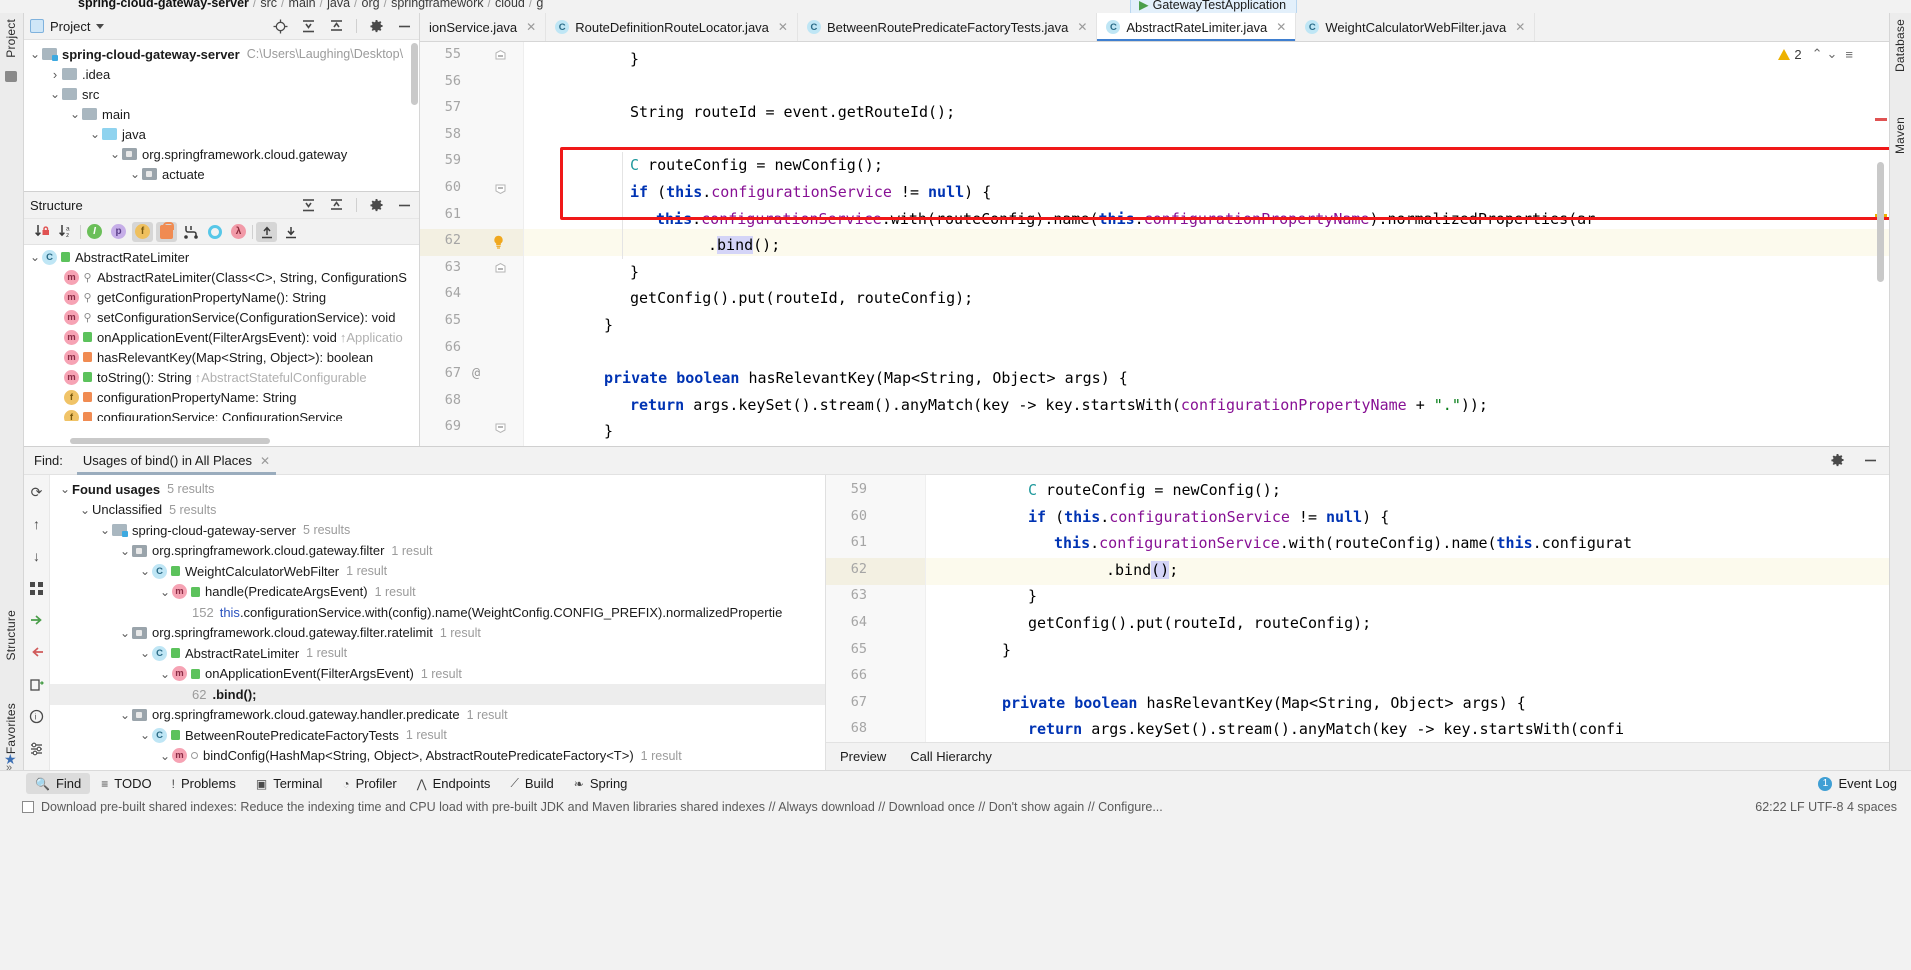 This screenshot has height=970, width=1911. I want to click on structure-hscrollbar, so click(170, 441).